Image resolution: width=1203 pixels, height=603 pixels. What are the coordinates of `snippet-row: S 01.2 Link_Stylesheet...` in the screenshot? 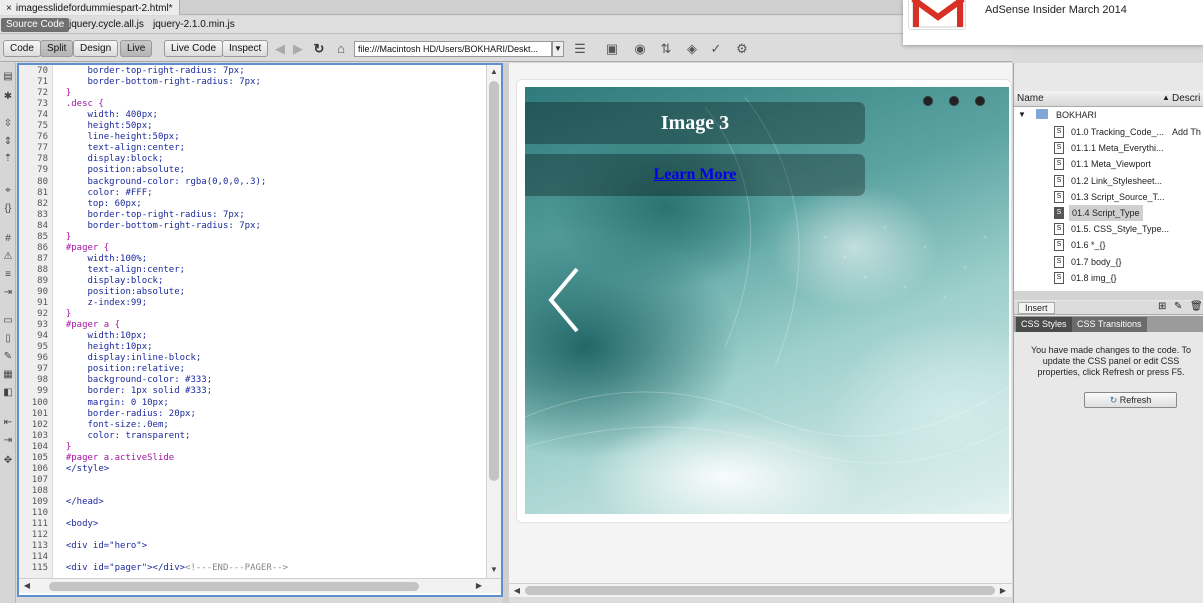 It's located at (1108, 181).